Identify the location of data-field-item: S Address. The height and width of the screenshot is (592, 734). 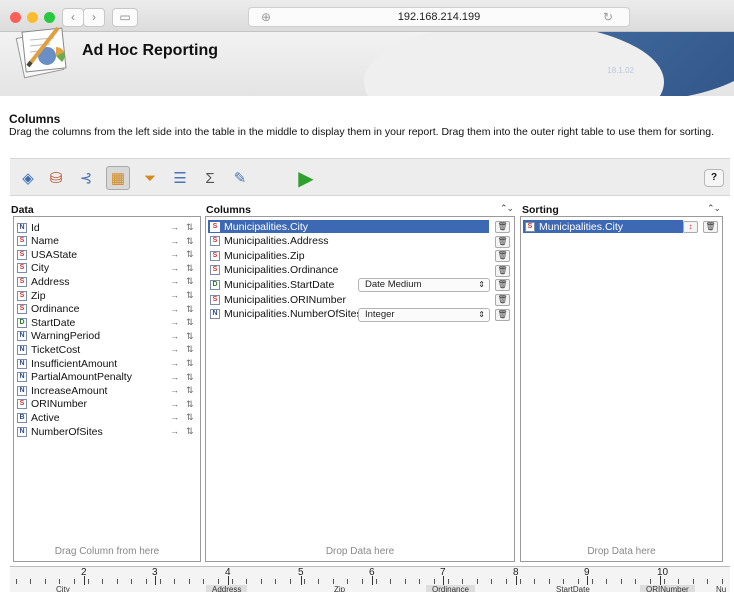
(43, 281).